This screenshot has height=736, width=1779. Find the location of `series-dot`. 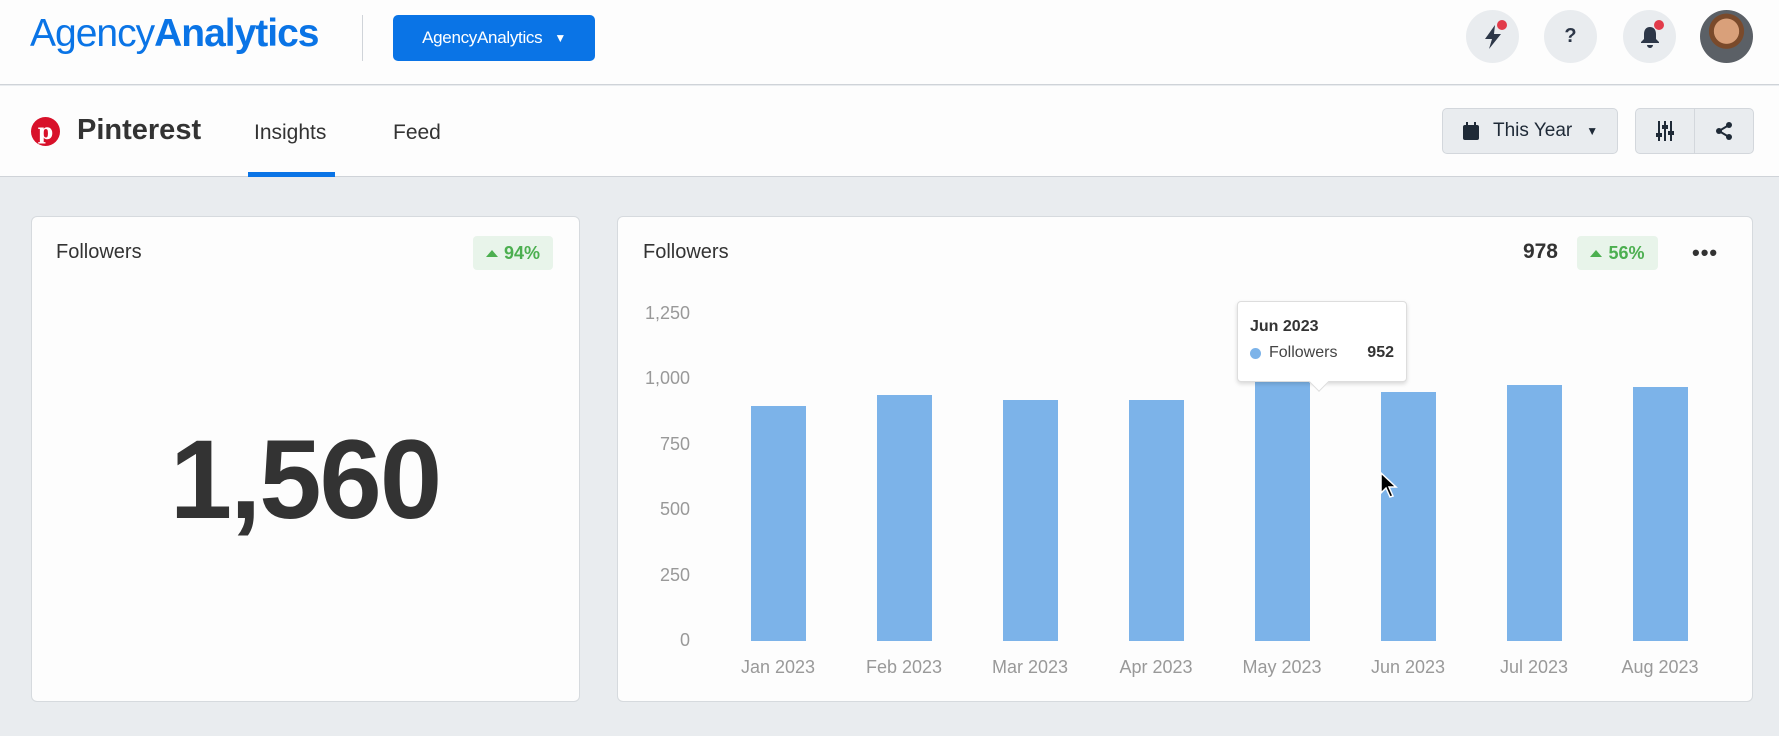

series-dot is located at coordinates (1255, 353).